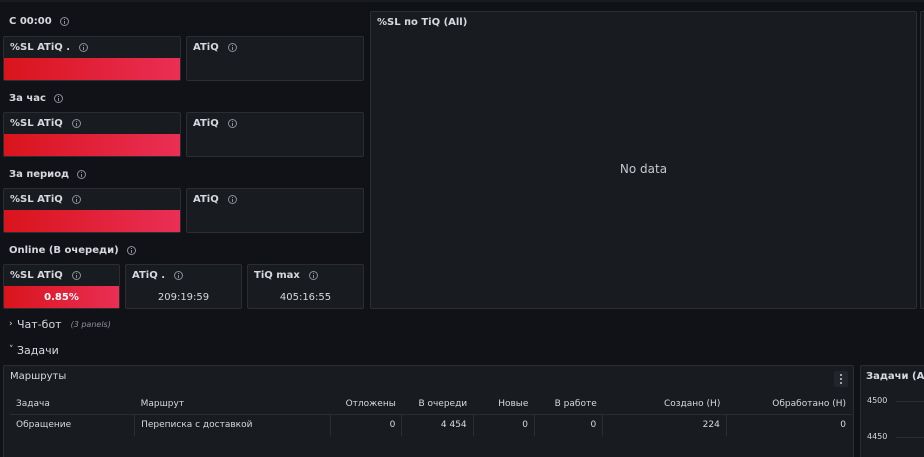  Describe the element at coordinates (305, 297) in the screenshot. I see `tiq-max-value: 405:16:55` at that location.